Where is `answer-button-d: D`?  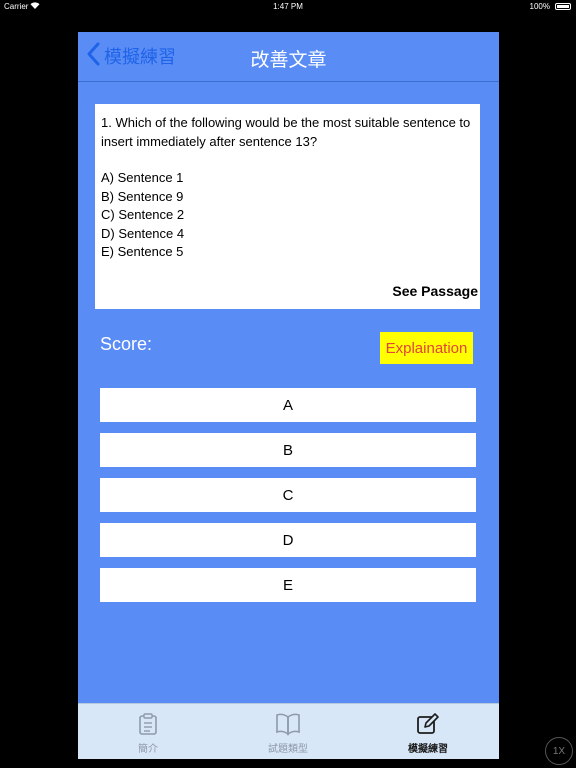
answer-button-d: D is located at coordinates (288, 540).